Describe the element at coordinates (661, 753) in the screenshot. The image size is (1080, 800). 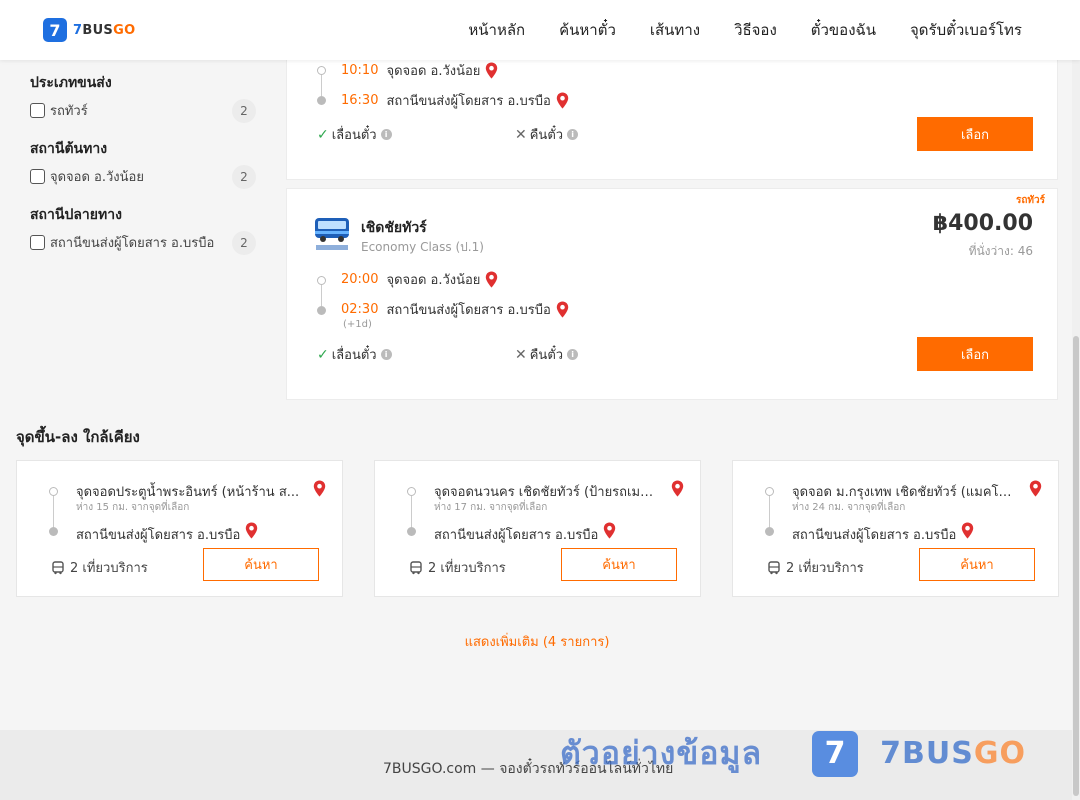
I see `watermark-text: ตัวอย่างข้อมูล` at that location.